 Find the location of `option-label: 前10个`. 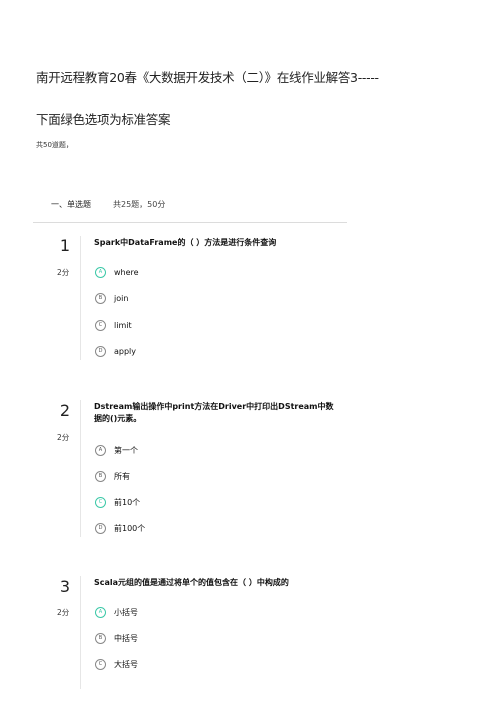

option-label: 前10个 is located at coordinates (127, 502).